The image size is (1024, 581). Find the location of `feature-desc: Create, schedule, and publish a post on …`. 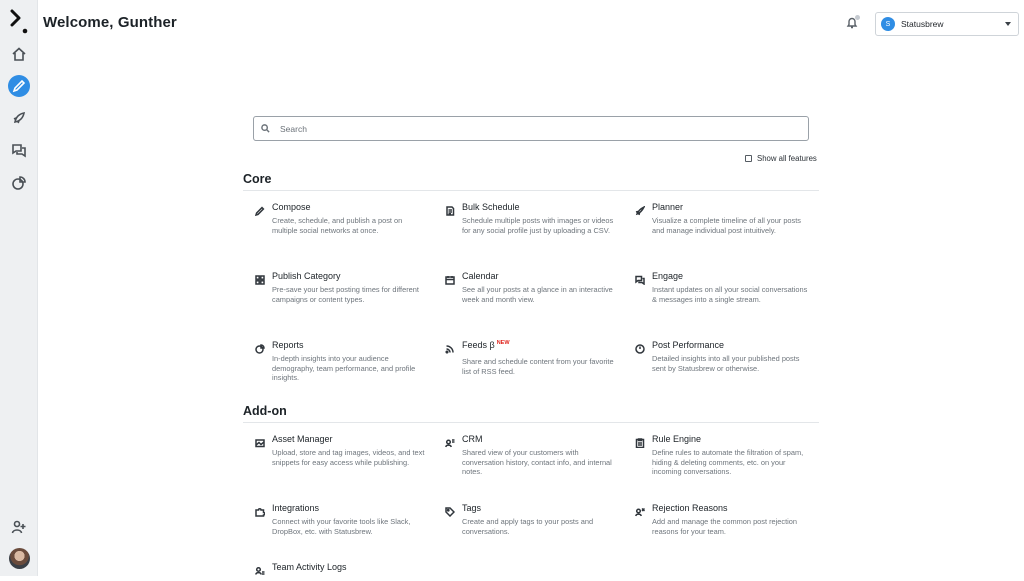

feature-desc: Create, schedule, and publish a post on … is located at coordinates (337, 225).